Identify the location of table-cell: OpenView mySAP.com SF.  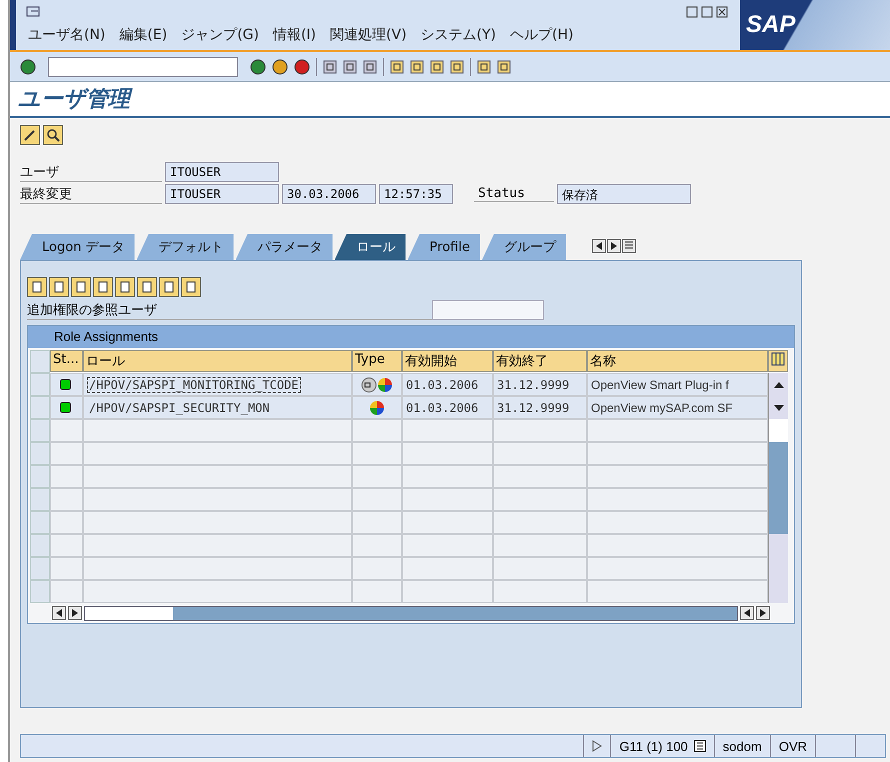
(677, 407).